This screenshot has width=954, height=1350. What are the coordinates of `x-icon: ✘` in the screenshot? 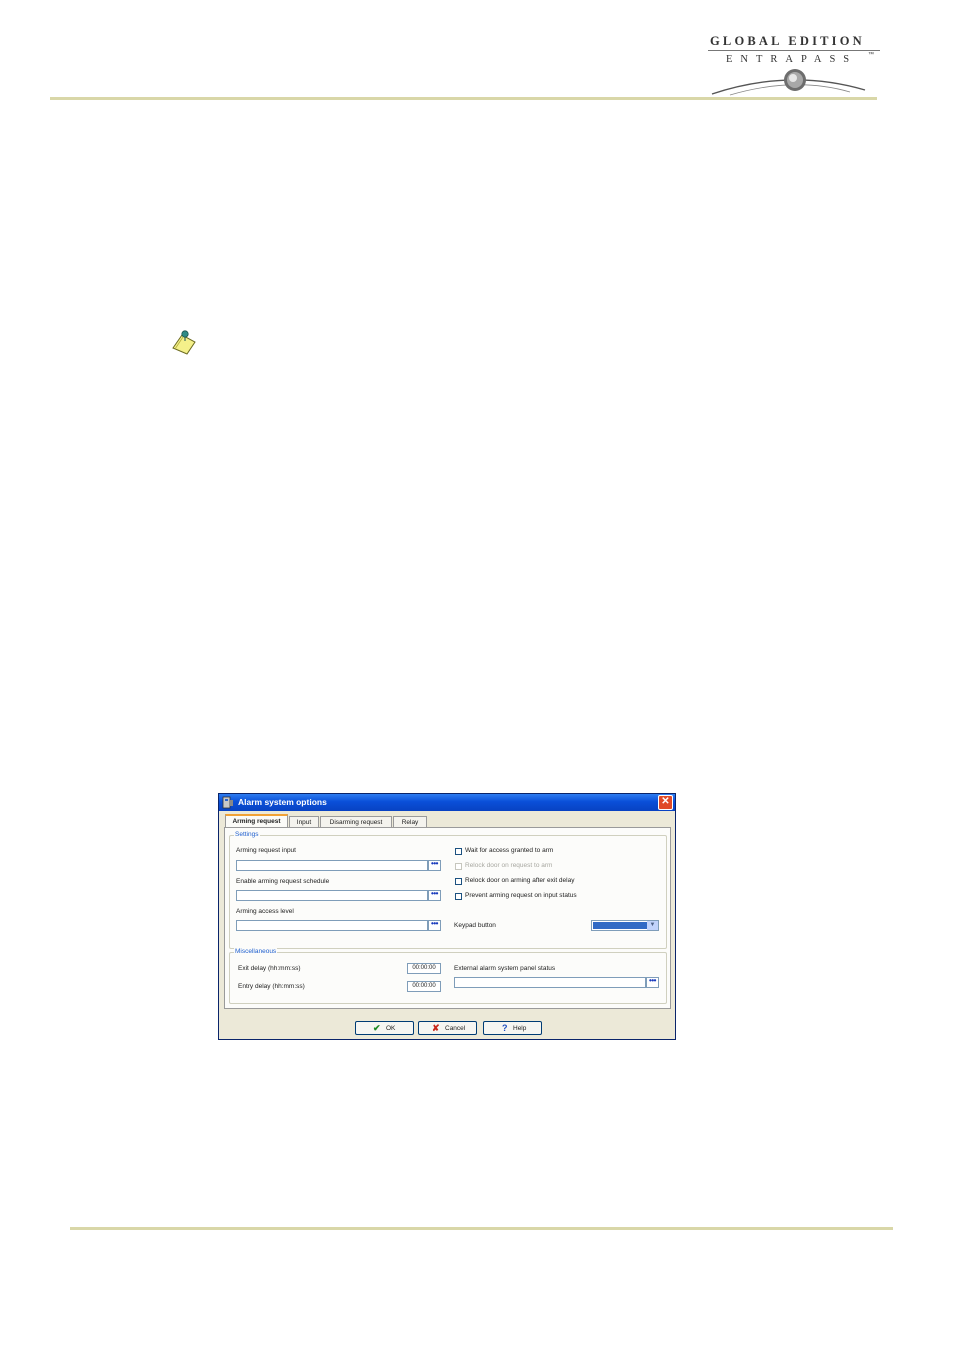 It's located at (436, 1028).